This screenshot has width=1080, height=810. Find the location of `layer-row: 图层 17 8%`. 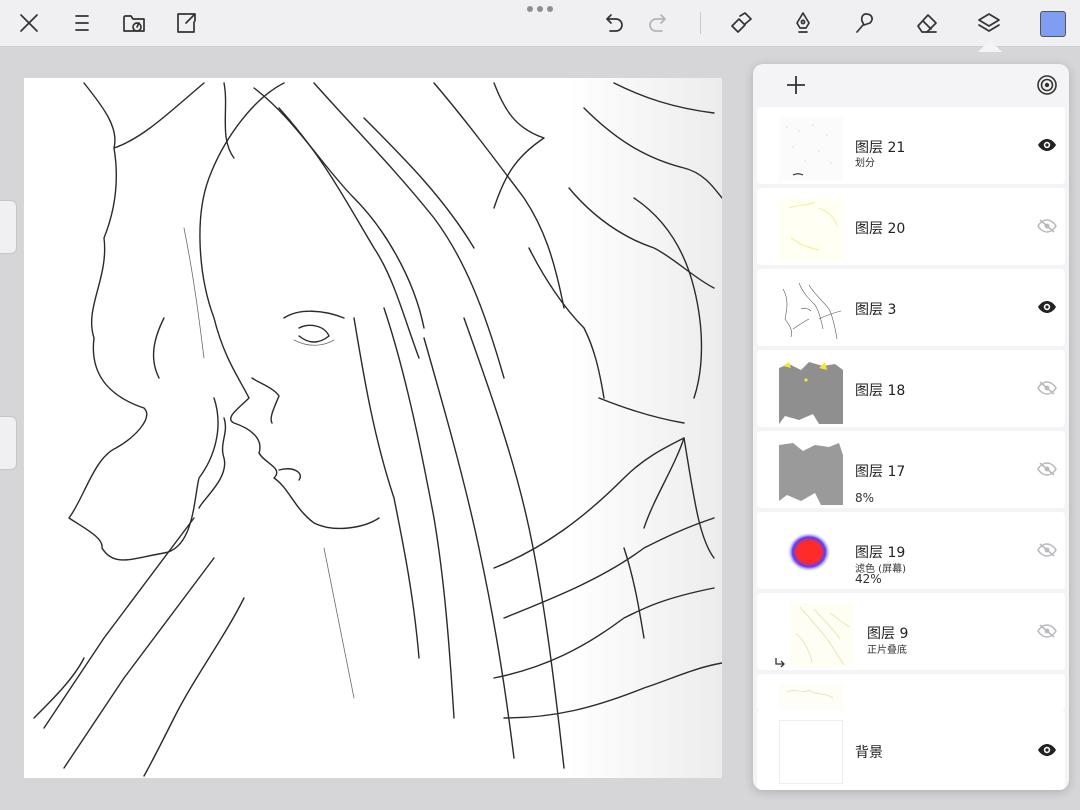

layer-row: 图层 17 8% is located at coordinates (911, 469).